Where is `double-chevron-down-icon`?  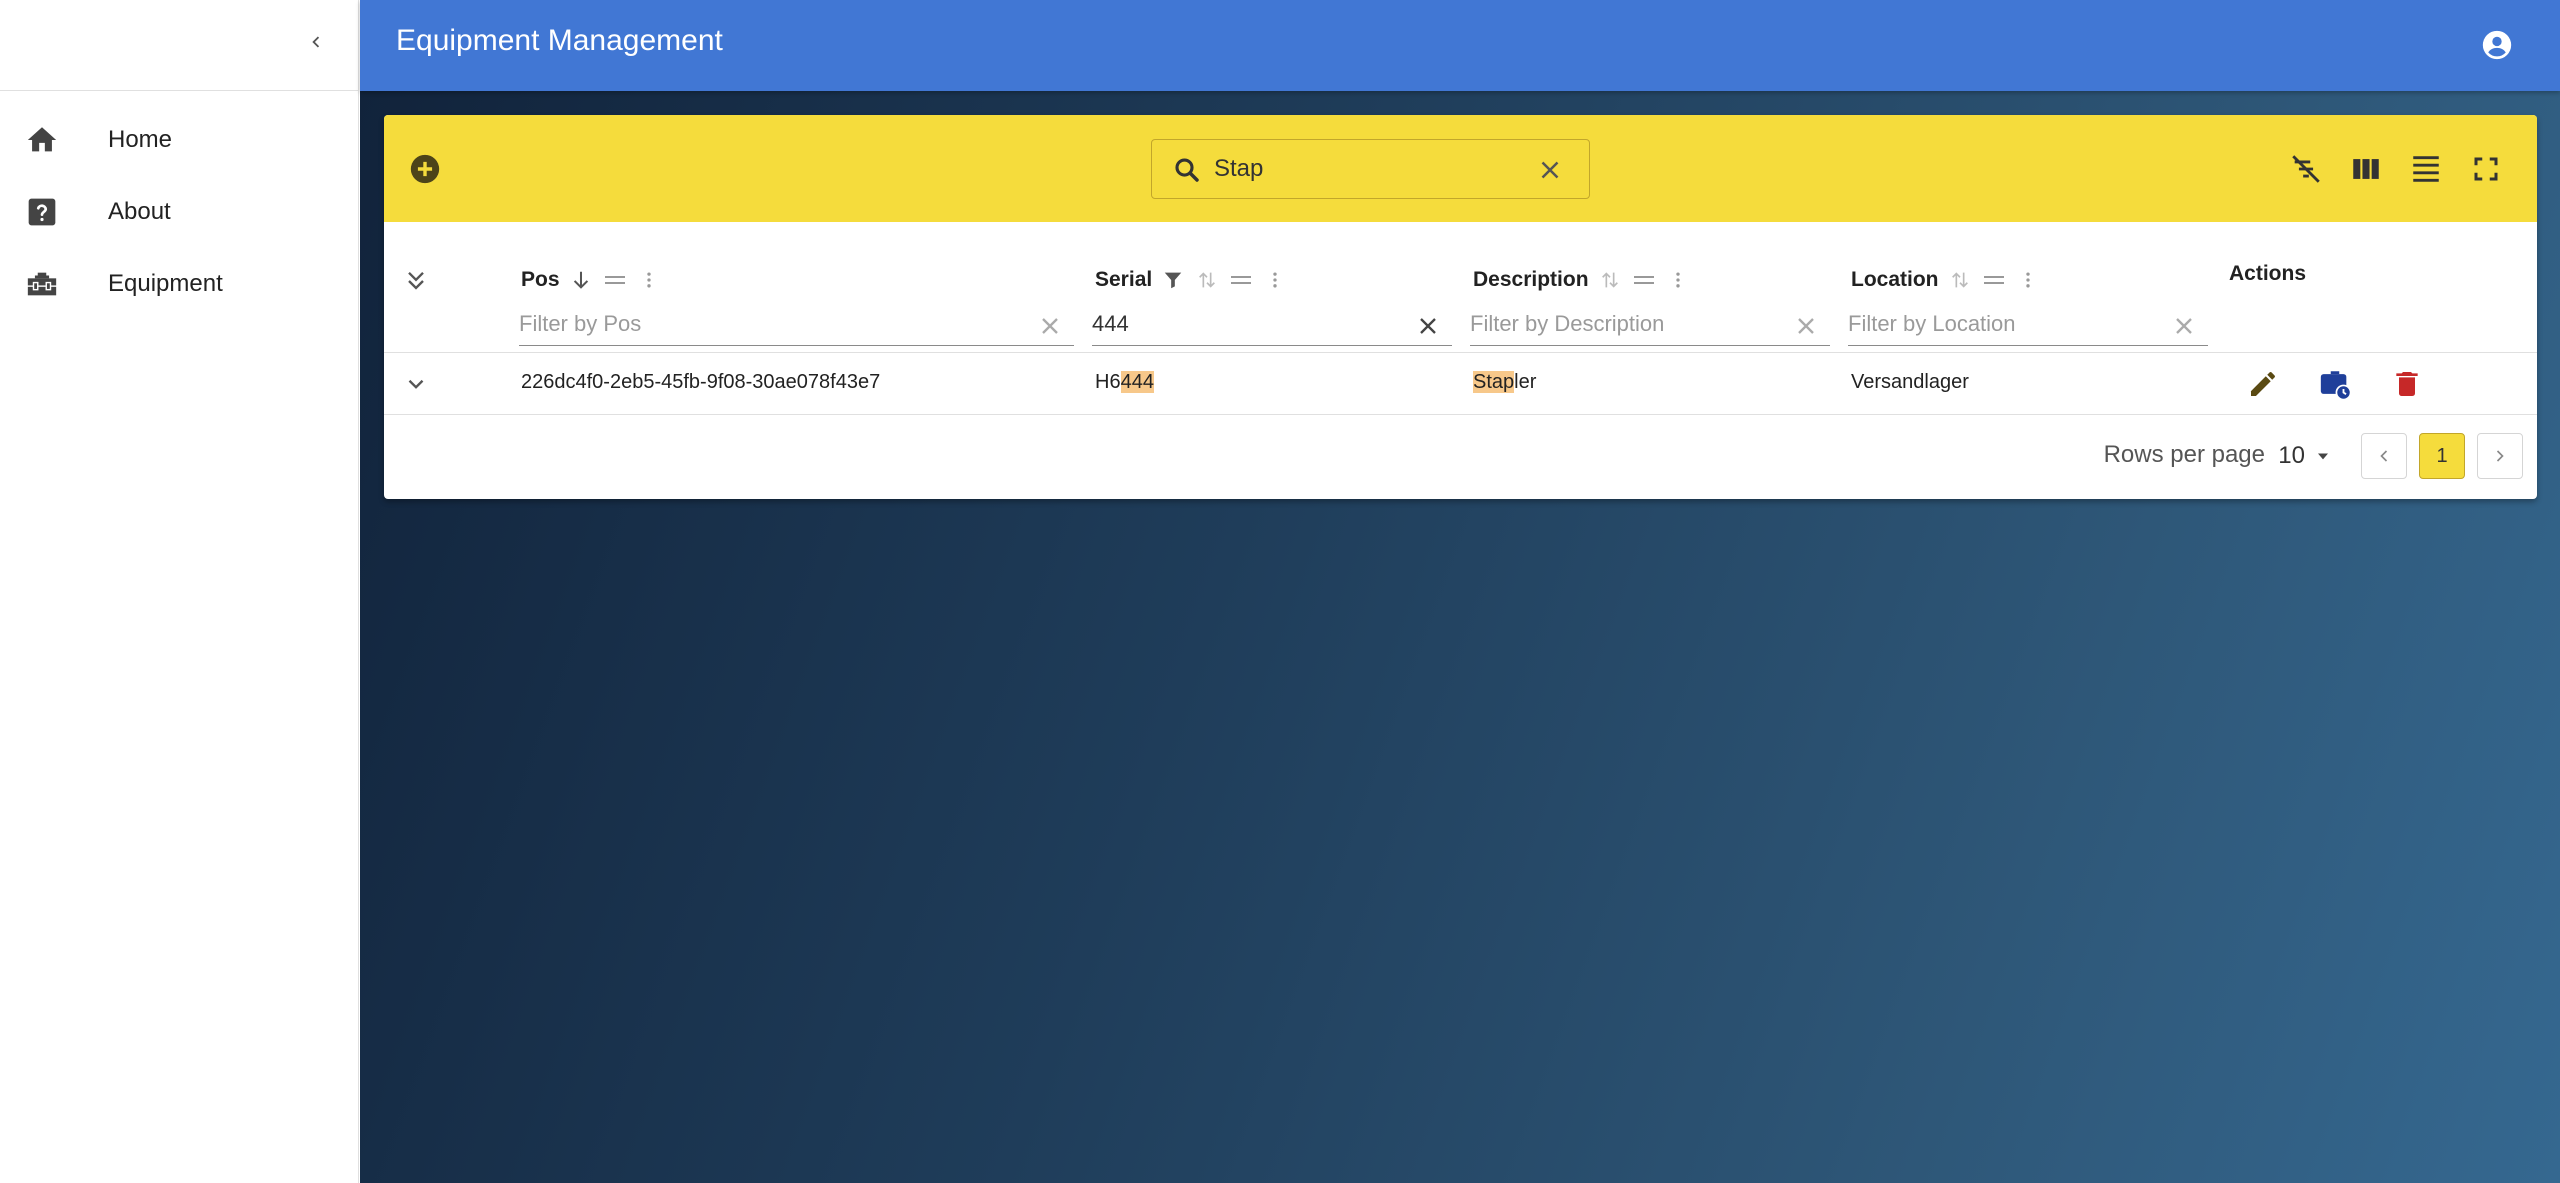
double-chevron-down-icon is located at coordinates (416, 281).